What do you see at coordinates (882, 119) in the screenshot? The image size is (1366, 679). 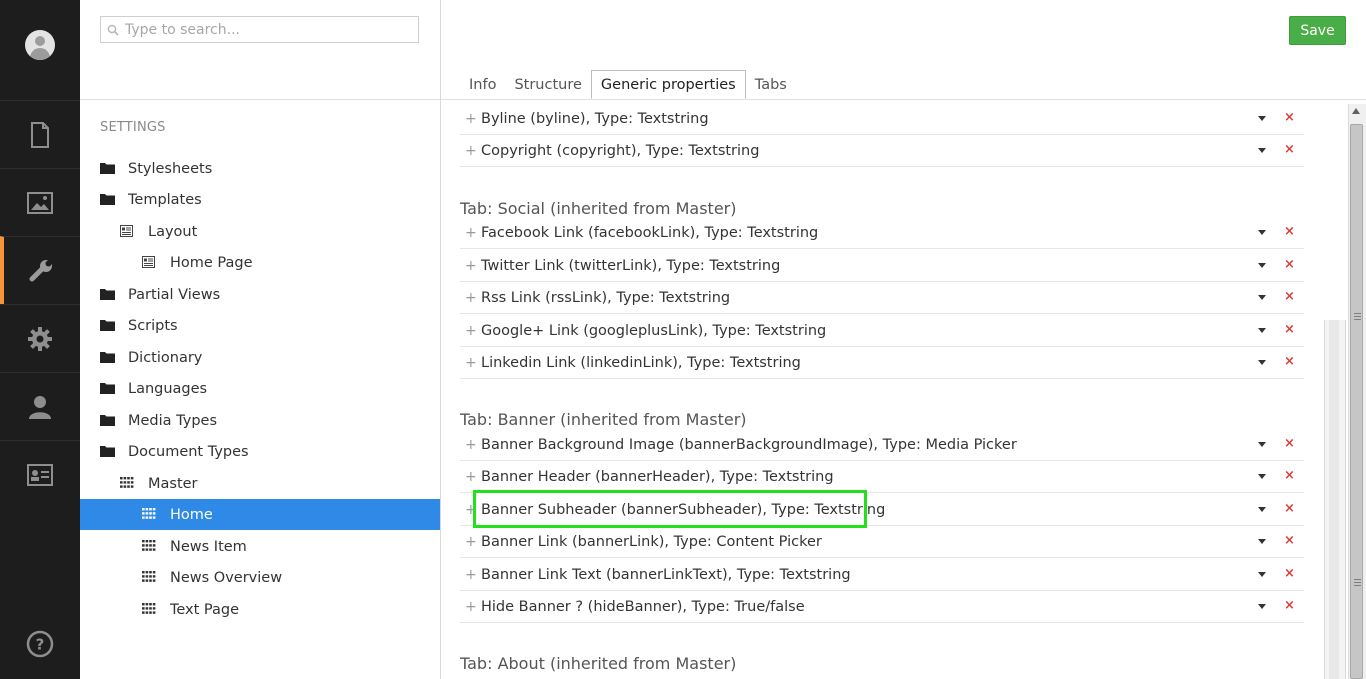 I see `property-row: + Byline (byline), Type: Textstring ×` at bounding box center [882, 119].